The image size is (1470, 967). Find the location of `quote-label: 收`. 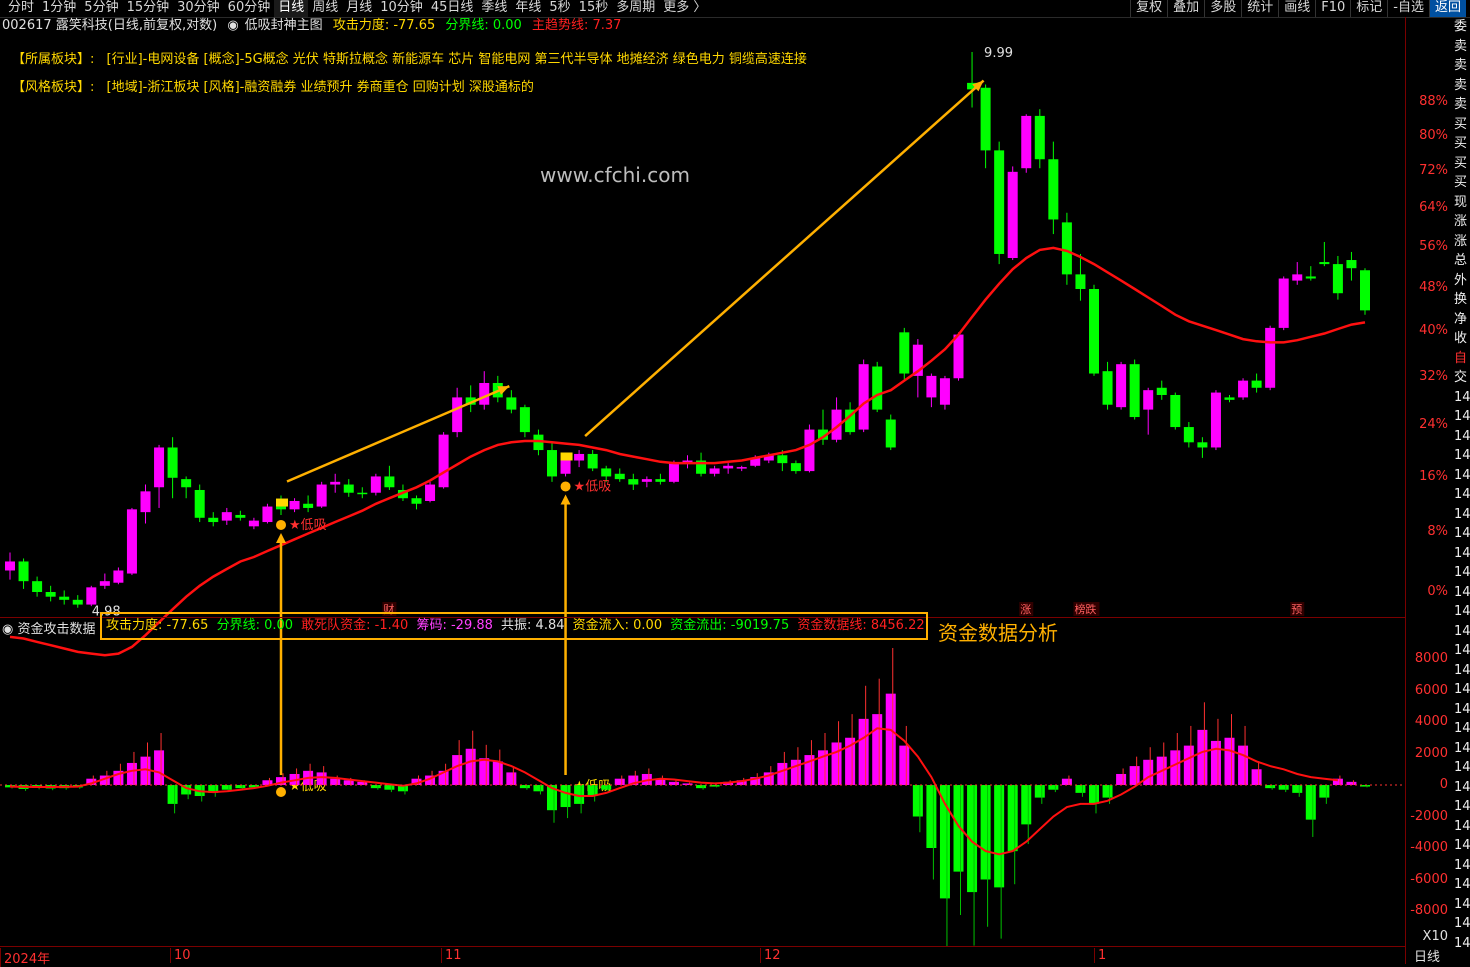

quote-label: 收 is located at coordinates (1461, 338).